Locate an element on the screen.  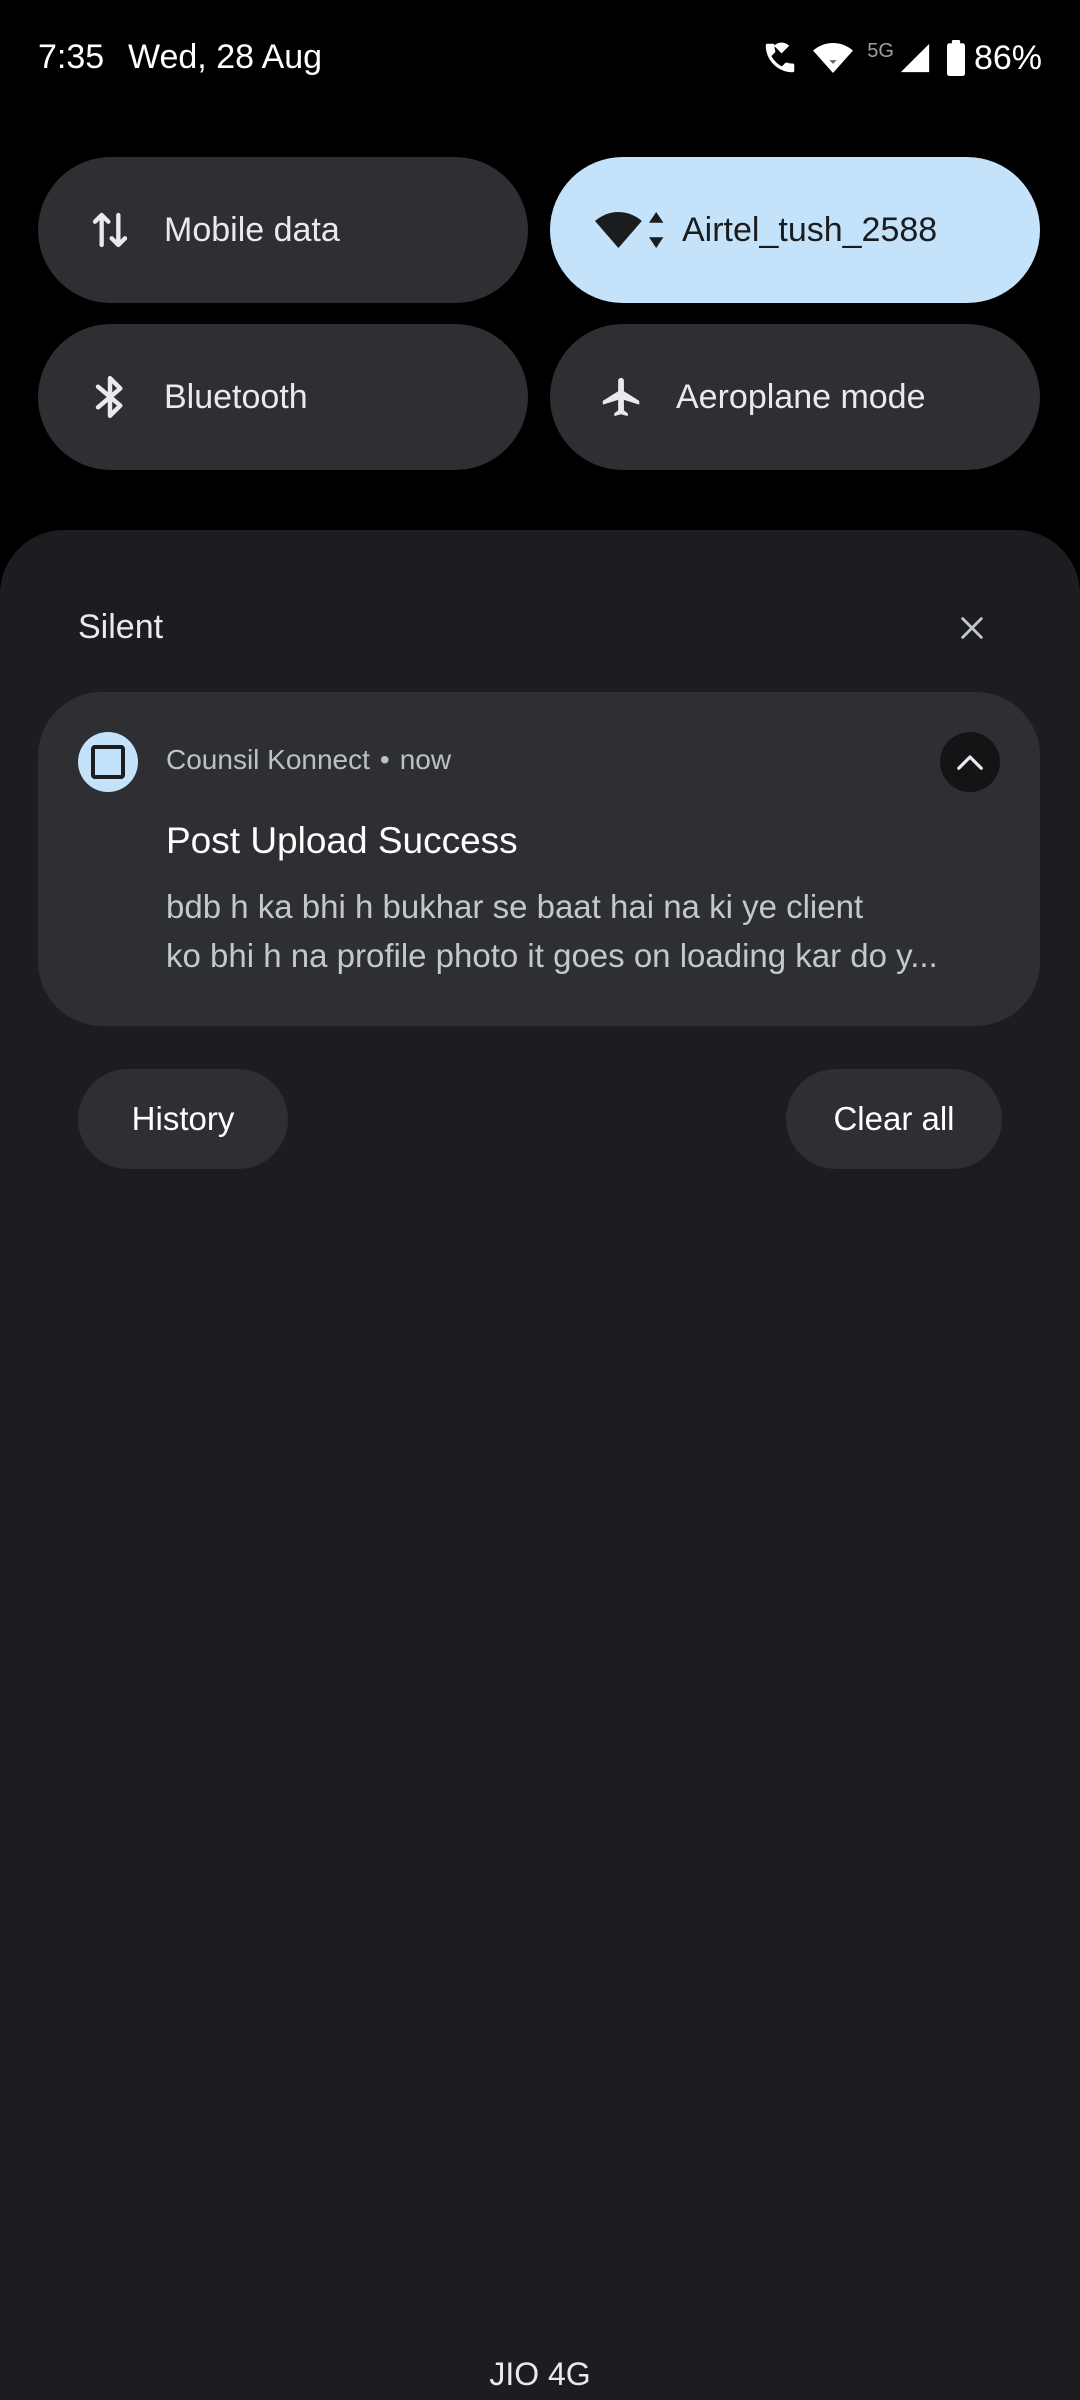
tile-label: Aeroplane mode is located at coordinates (801, 396).